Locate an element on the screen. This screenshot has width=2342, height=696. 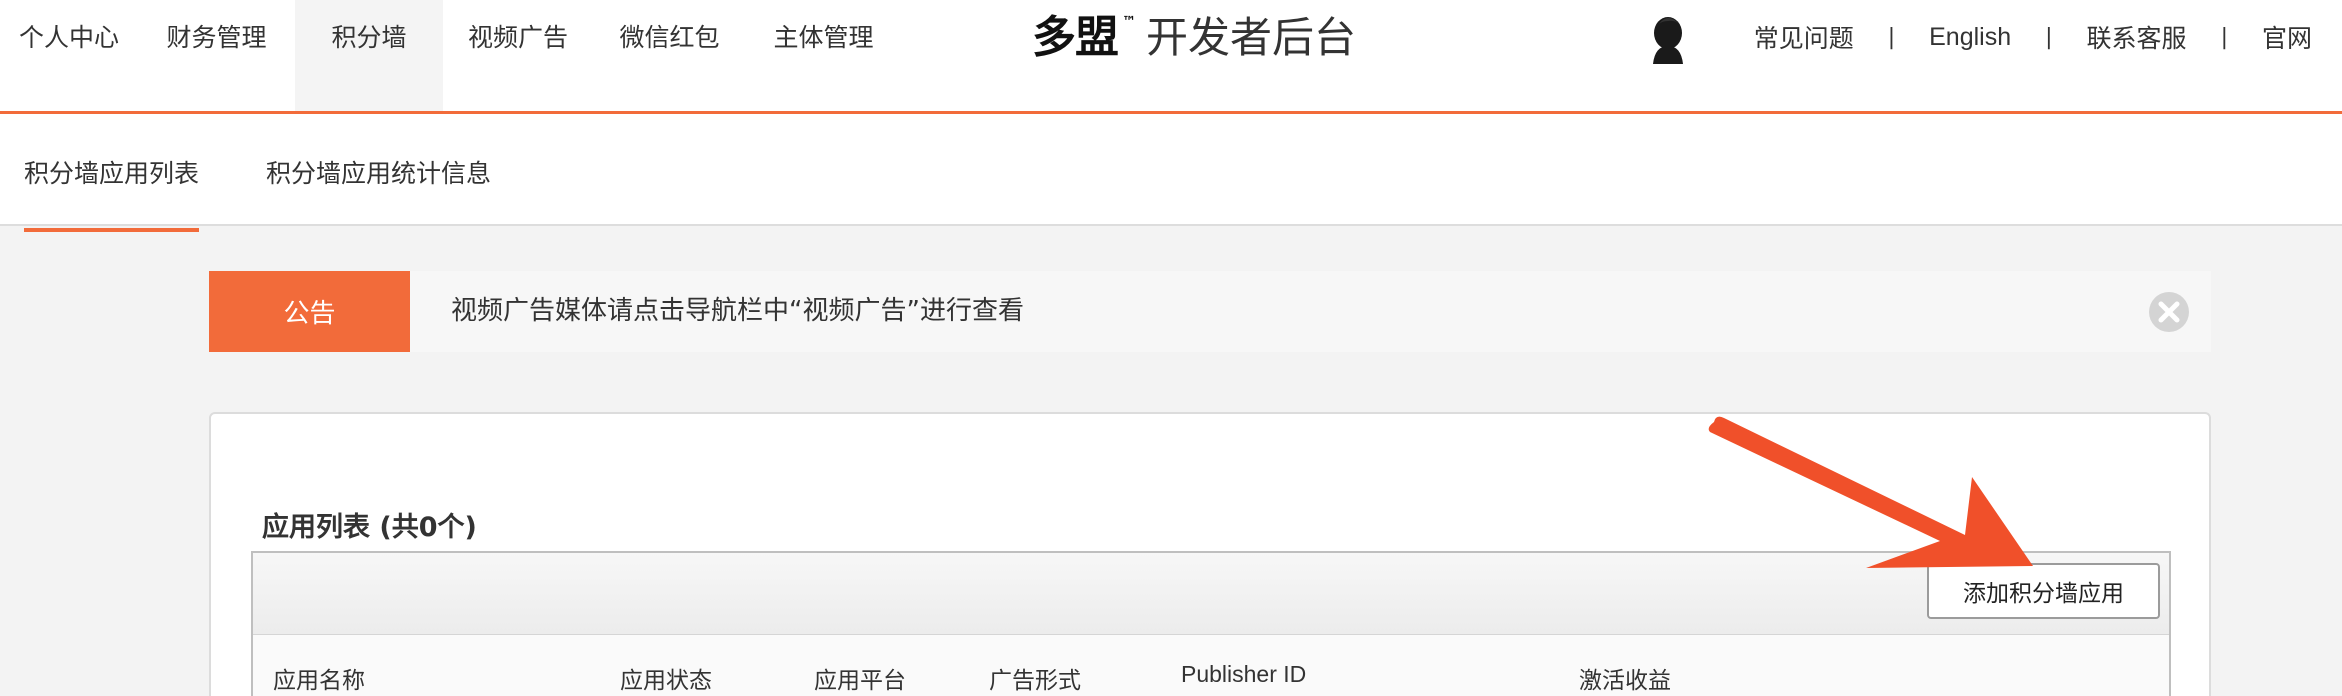
app-list-title: 应用列表 (共0个) is located at coordinates (369, 527).